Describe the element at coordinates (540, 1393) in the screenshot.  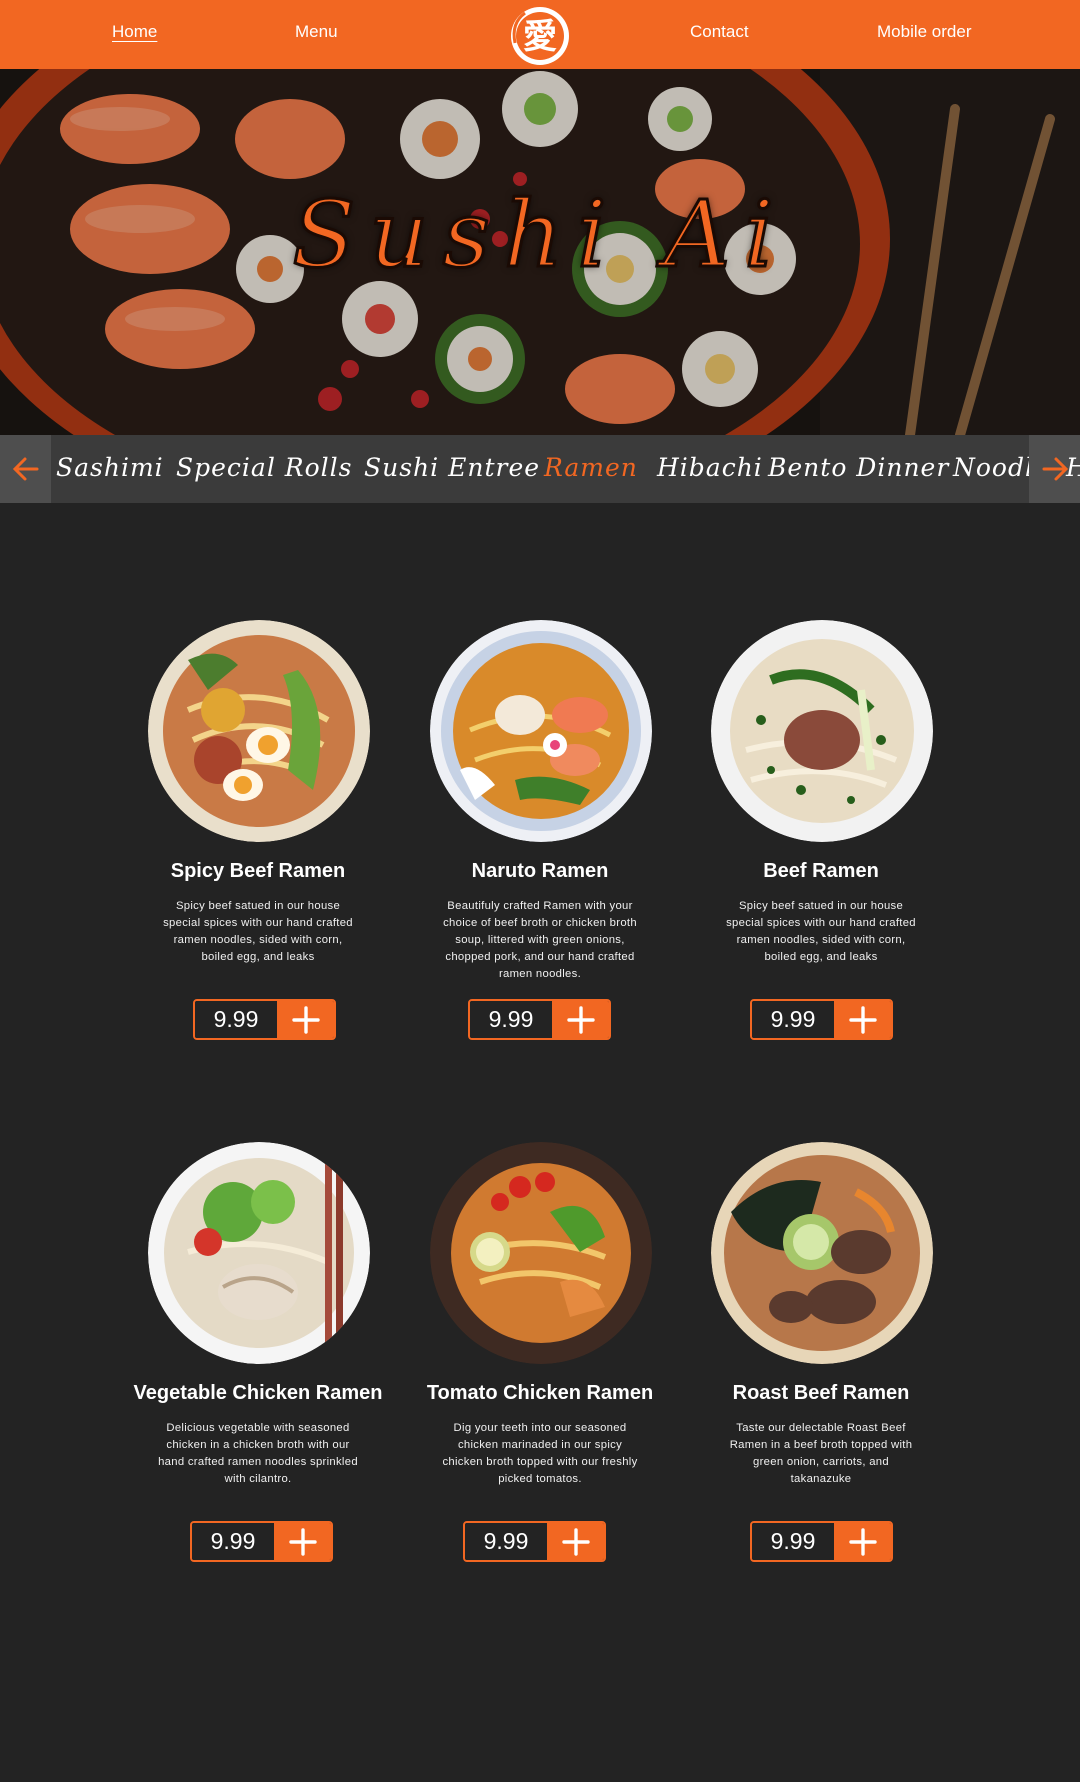
I see `menu-item-title: Tomato Chicken Ramen` at that location.